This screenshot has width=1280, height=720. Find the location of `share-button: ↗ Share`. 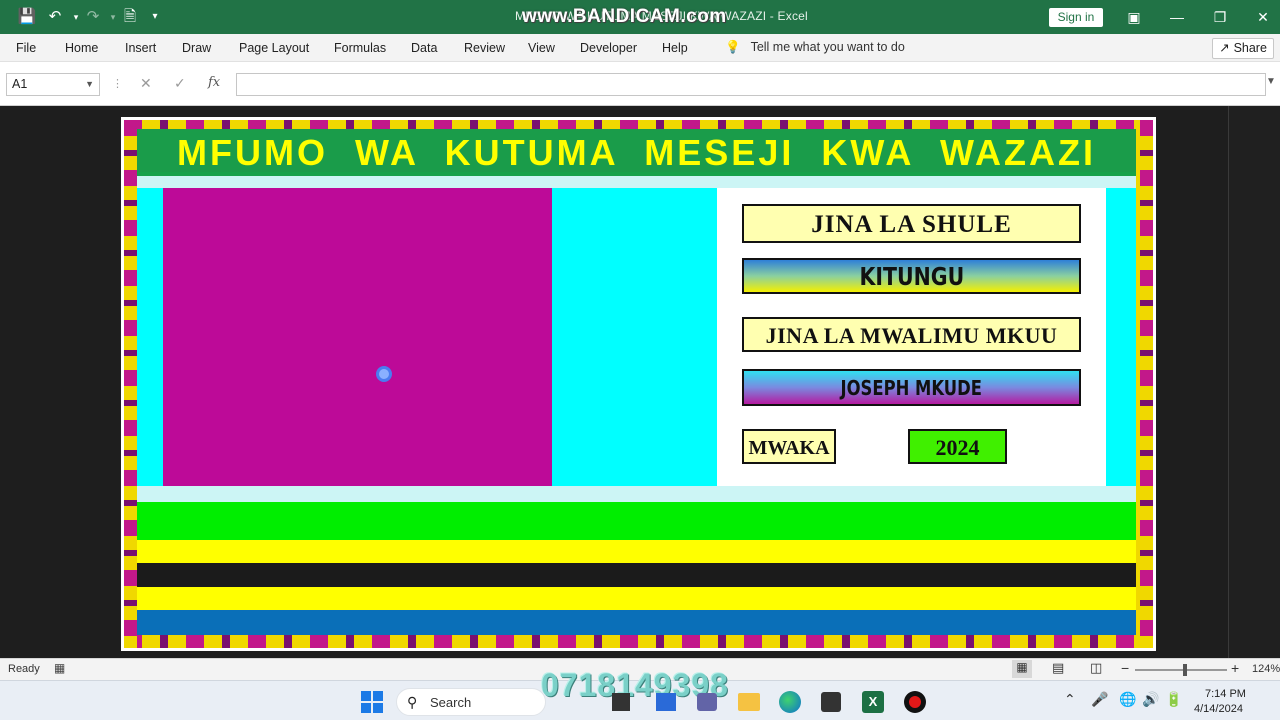

share-button: ↗ Share is located at coordinates (1243, 48).